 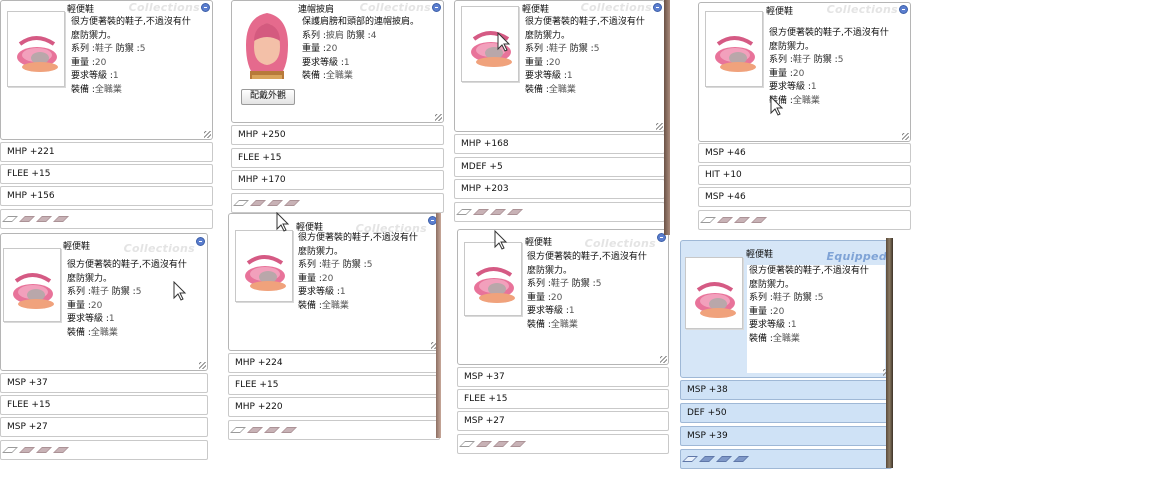 What do you see at coordinates (321, 251) in the screenshot?
I see `description-line: 麼防禦力。` at bounding box center [321, 251].